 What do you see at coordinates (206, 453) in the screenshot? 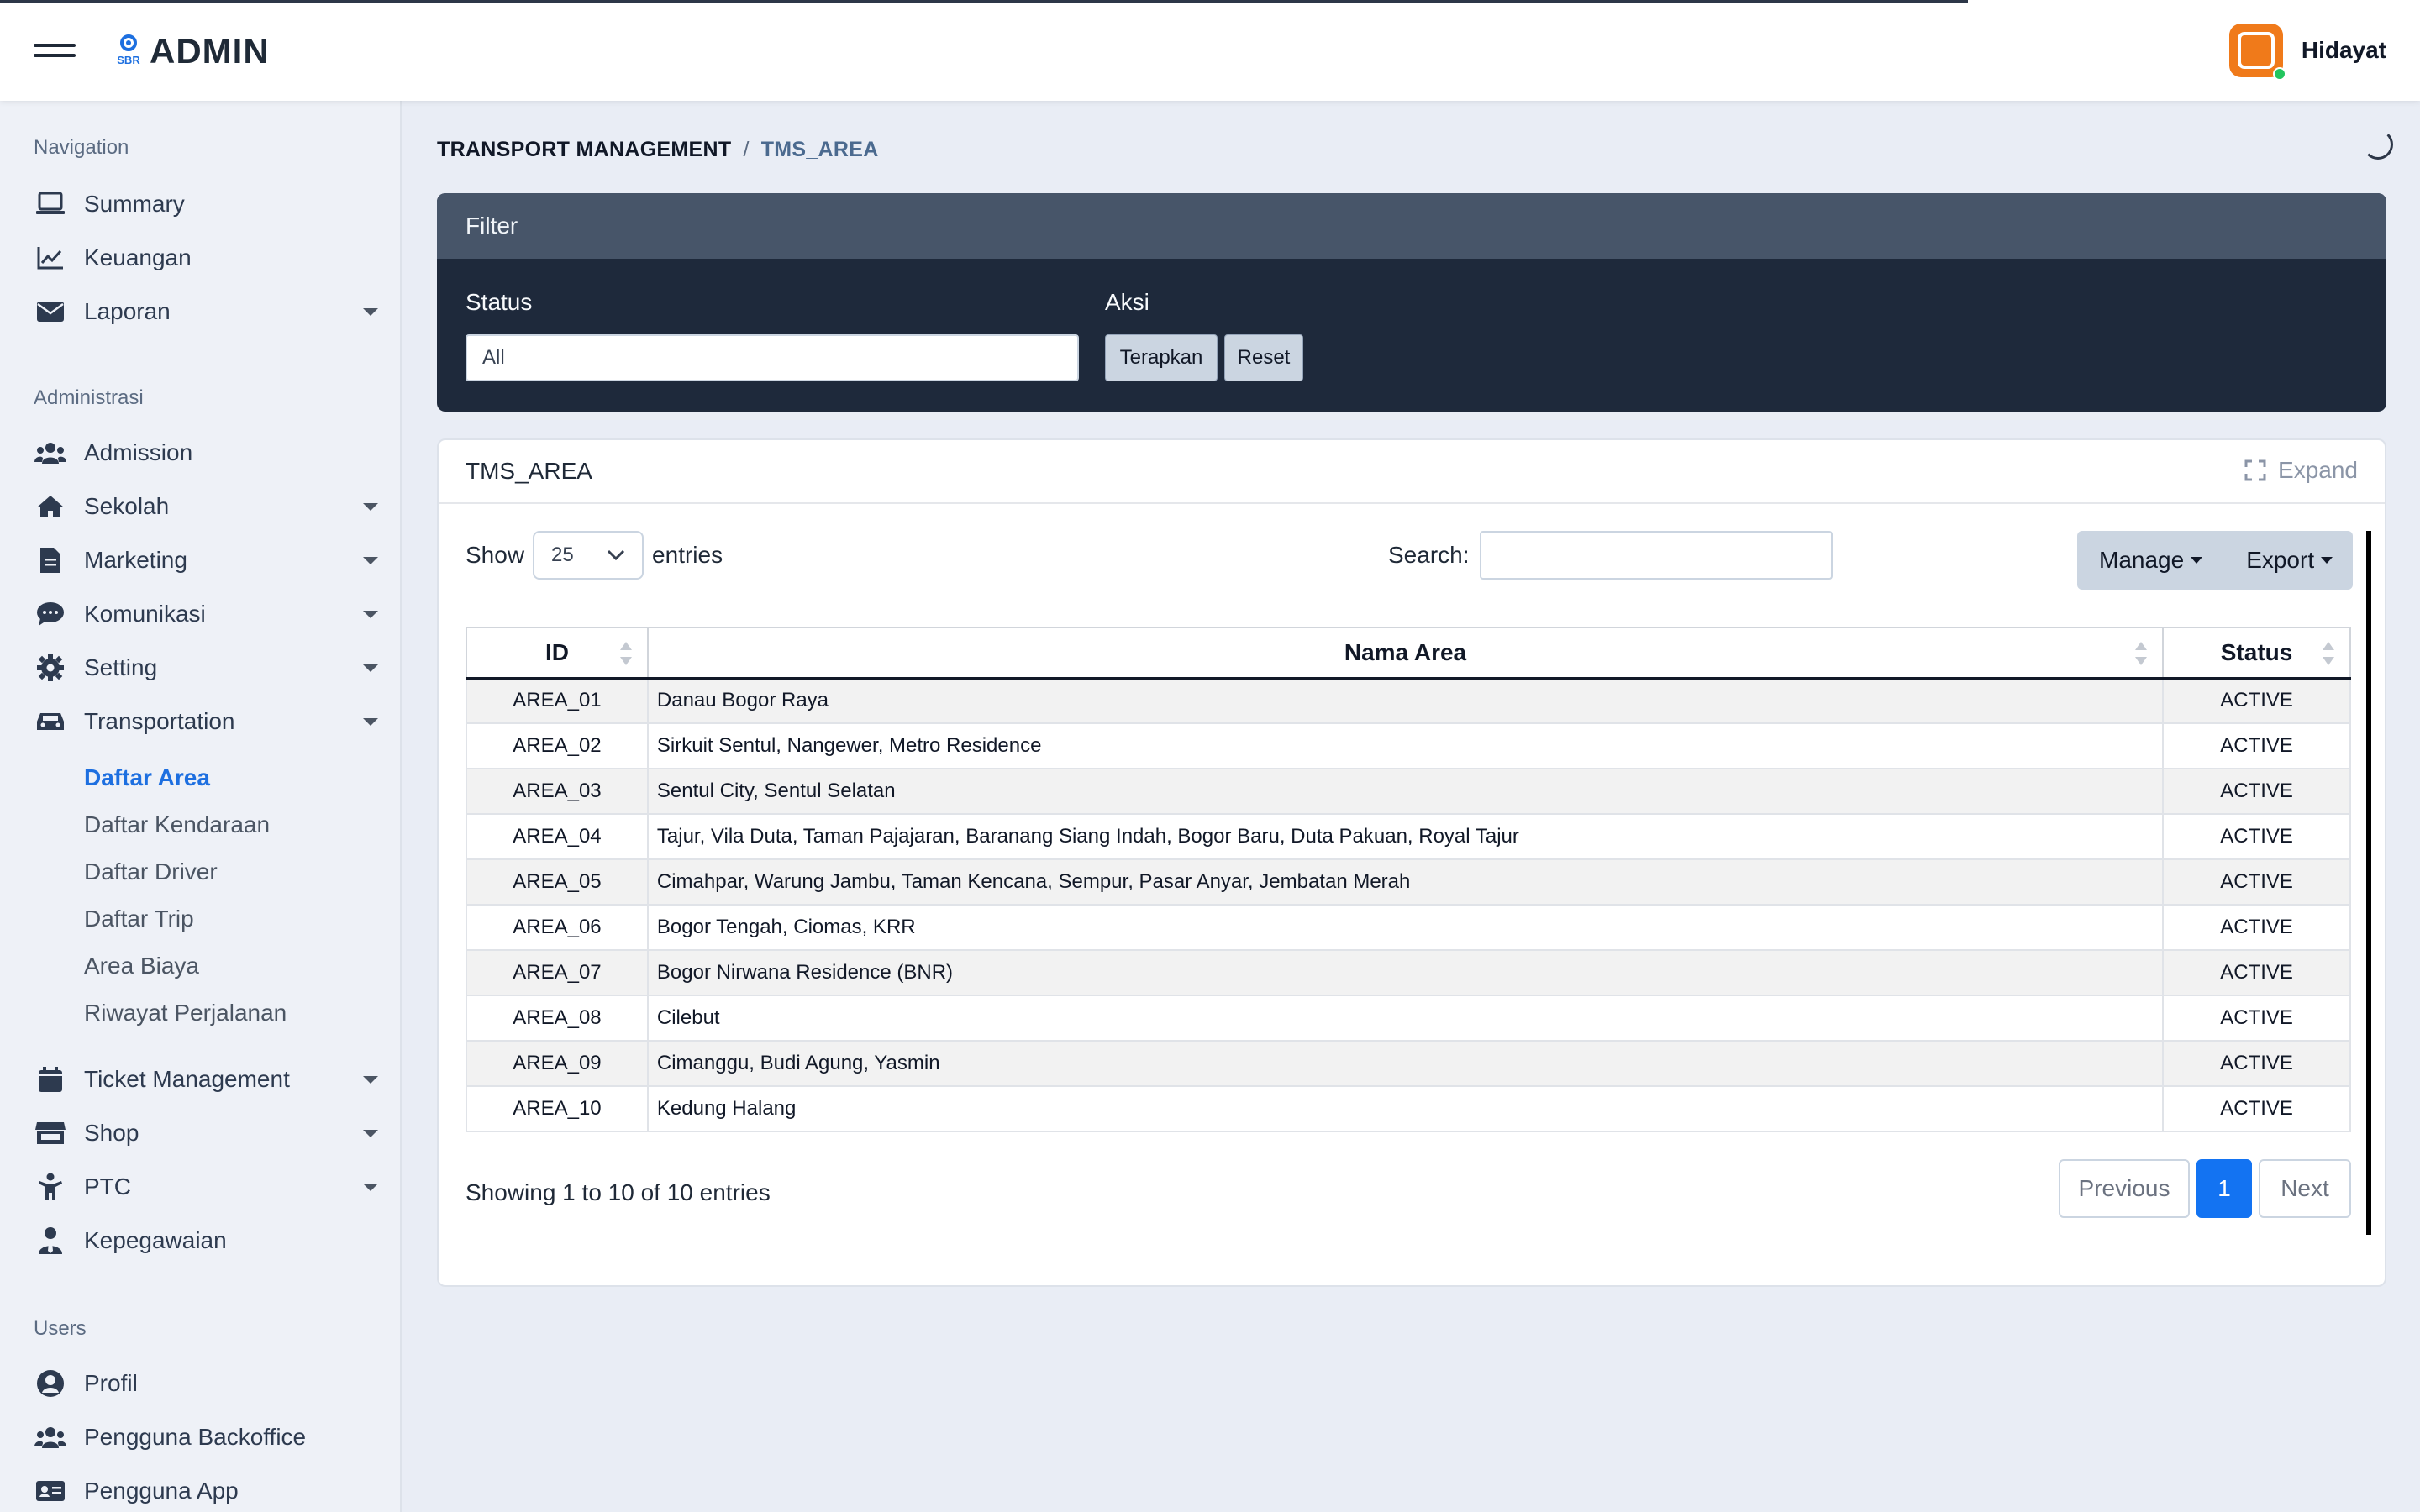
I see `sidebar-item-admission: Admission` at bounding box center [206, 453].